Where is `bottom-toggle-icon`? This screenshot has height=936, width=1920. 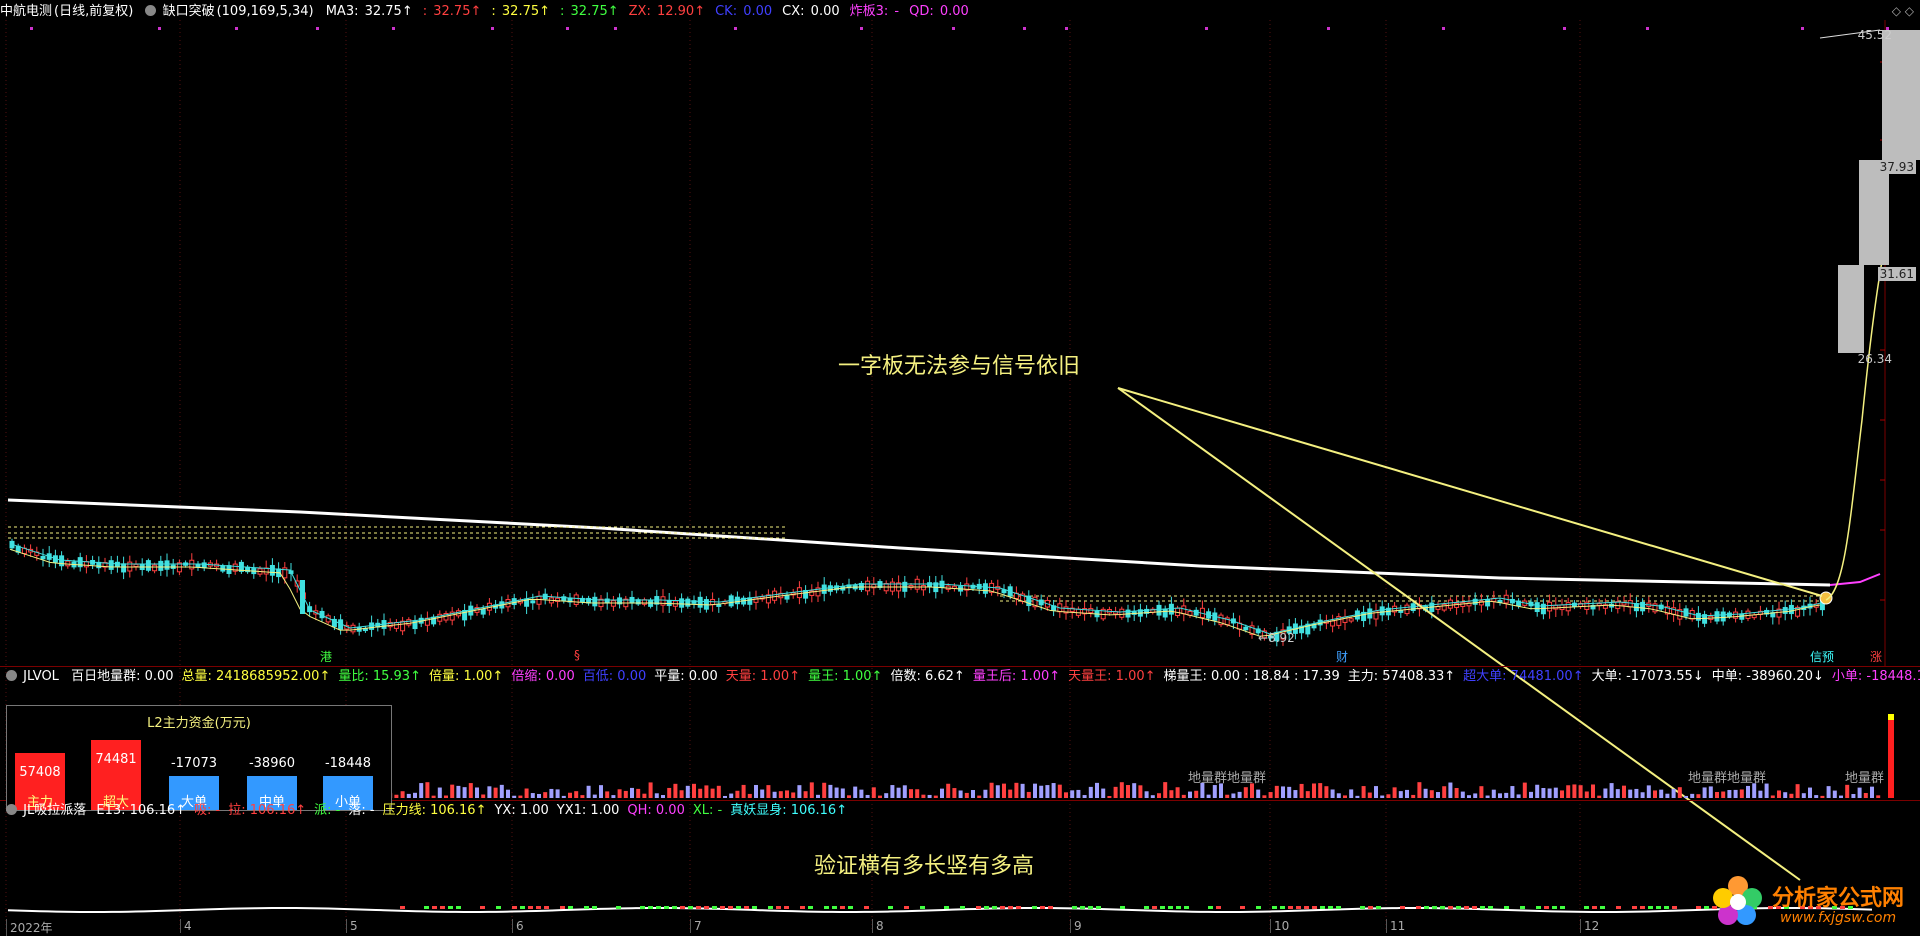
bottom-toggle-icon is located at coordinates (11, 809).